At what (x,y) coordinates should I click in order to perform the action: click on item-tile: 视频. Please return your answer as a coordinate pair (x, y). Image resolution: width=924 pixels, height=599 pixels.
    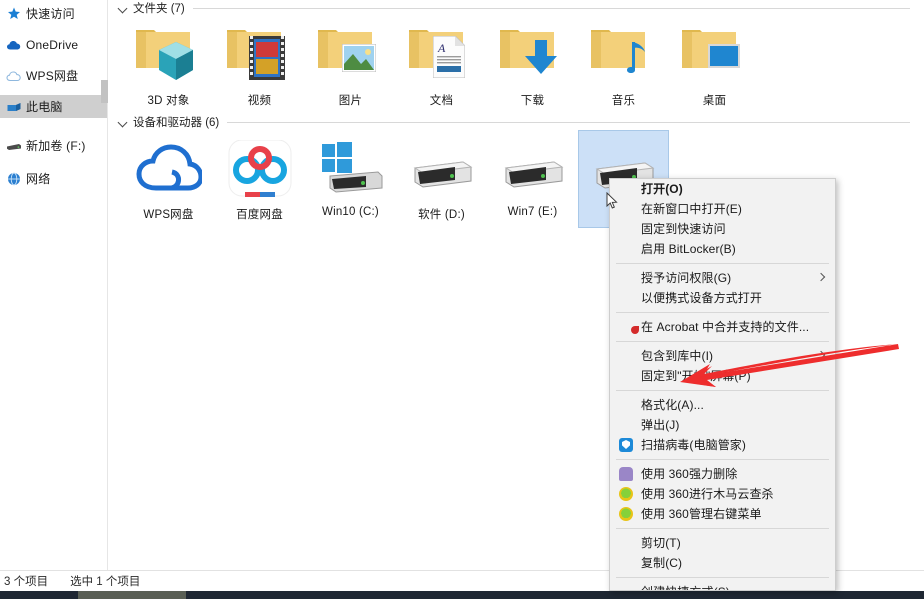
    Looking at the image, I should click on (259, 65).